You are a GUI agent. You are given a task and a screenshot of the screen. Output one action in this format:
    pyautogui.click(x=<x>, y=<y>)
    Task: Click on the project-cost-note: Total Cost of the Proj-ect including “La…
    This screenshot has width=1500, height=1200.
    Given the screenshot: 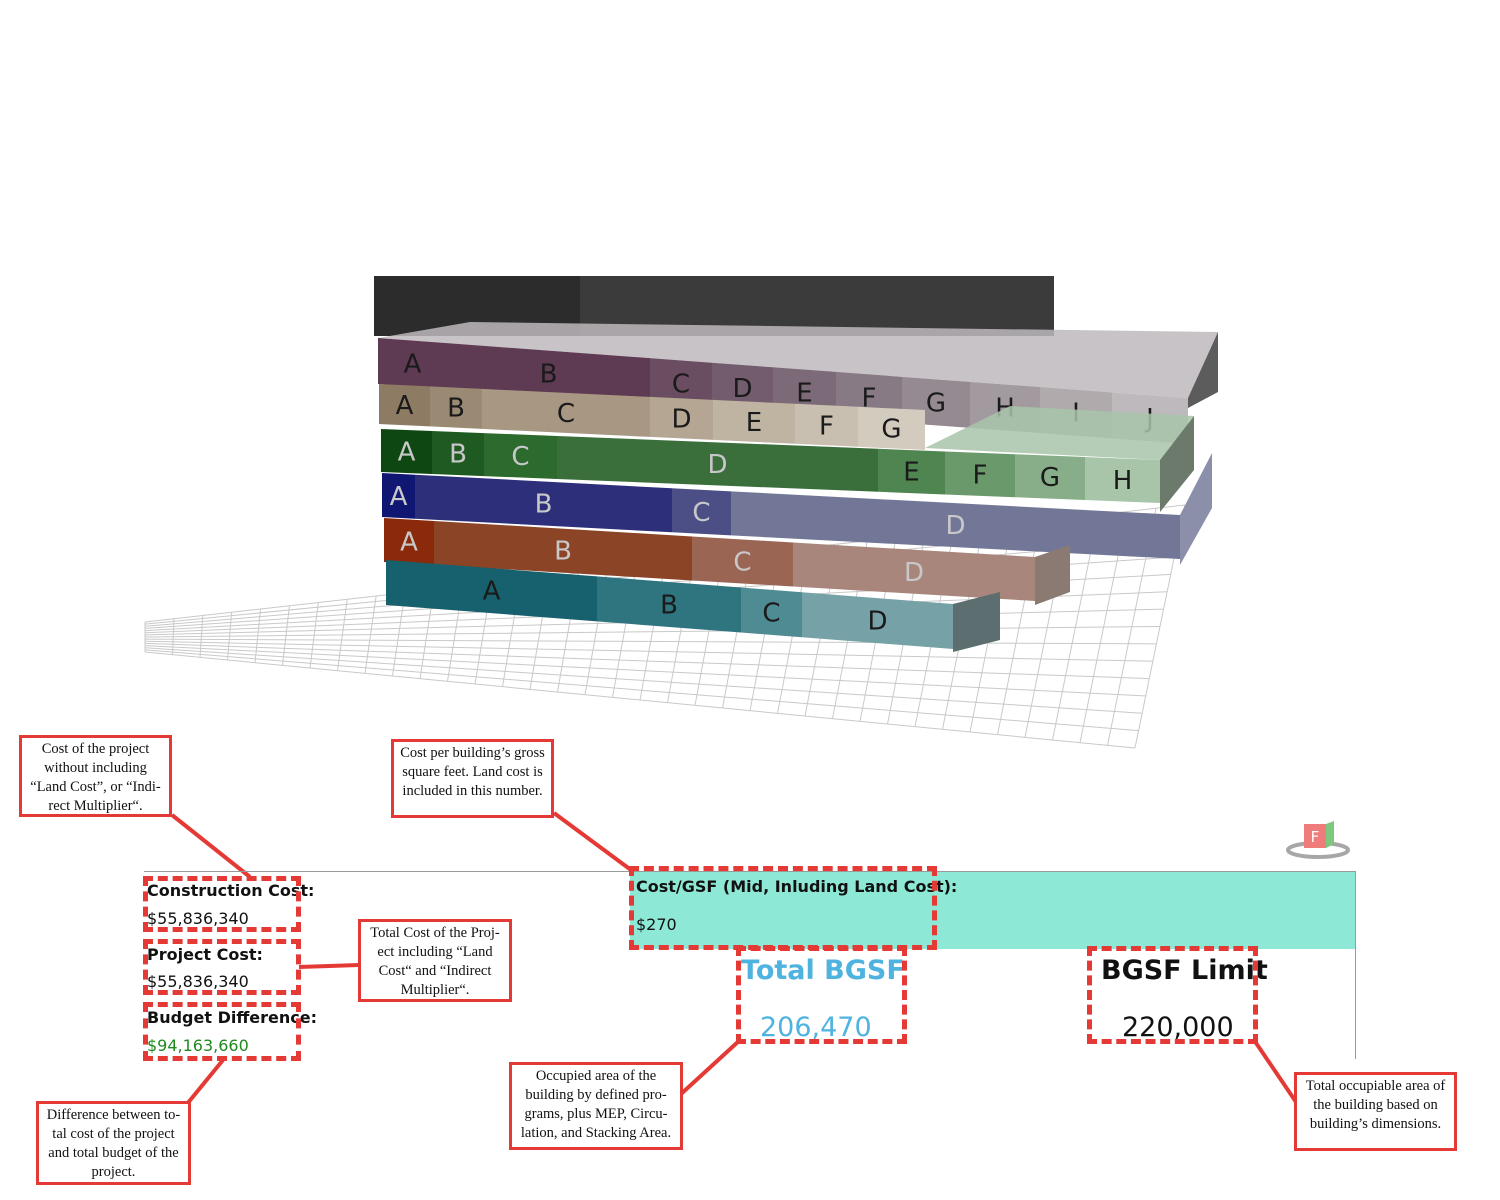 What is the action you would take?
    pyautogui.click(x=435, y=960)
    